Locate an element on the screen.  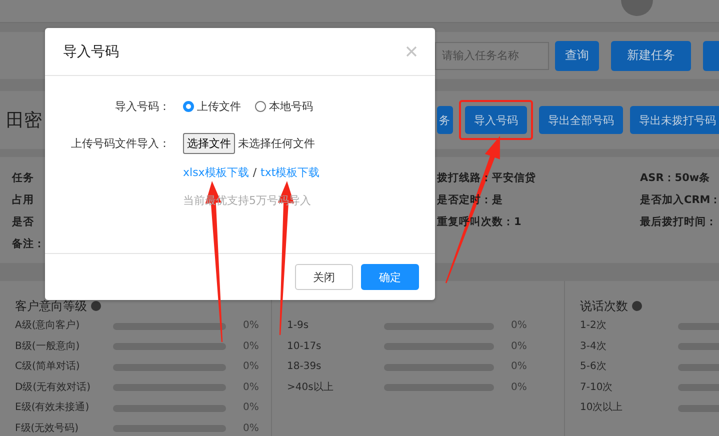
file-status: 未选择任何文件 is located at coordinates (276, 143).